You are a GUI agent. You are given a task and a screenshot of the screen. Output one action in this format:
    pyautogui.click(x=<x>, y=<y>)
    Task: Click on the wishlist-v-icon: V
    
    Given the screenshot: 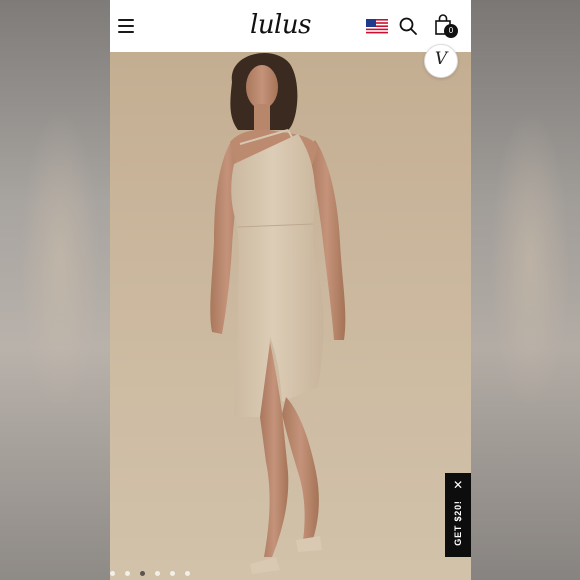 What is the action you would take?
    pyautogui.click(x=441, y=59)
    